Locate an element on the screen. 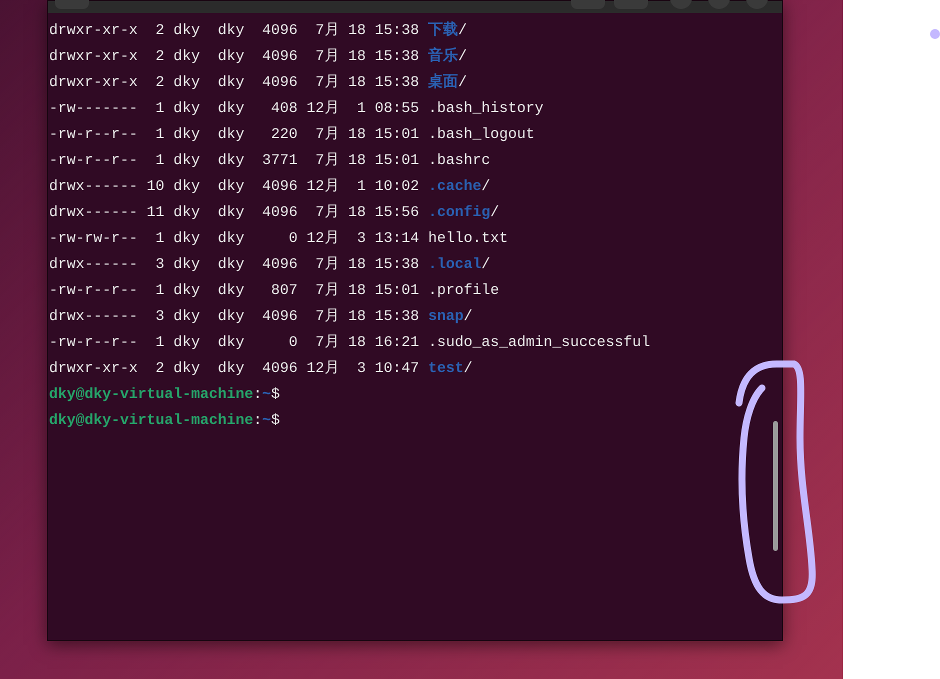 The image size is (940, 679). file-name: hello.txt is located at coordinates (468, 239).